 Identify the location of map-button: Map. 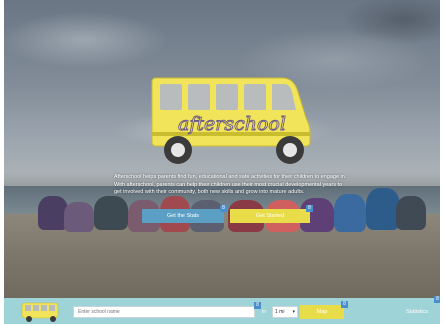
(322, 312).